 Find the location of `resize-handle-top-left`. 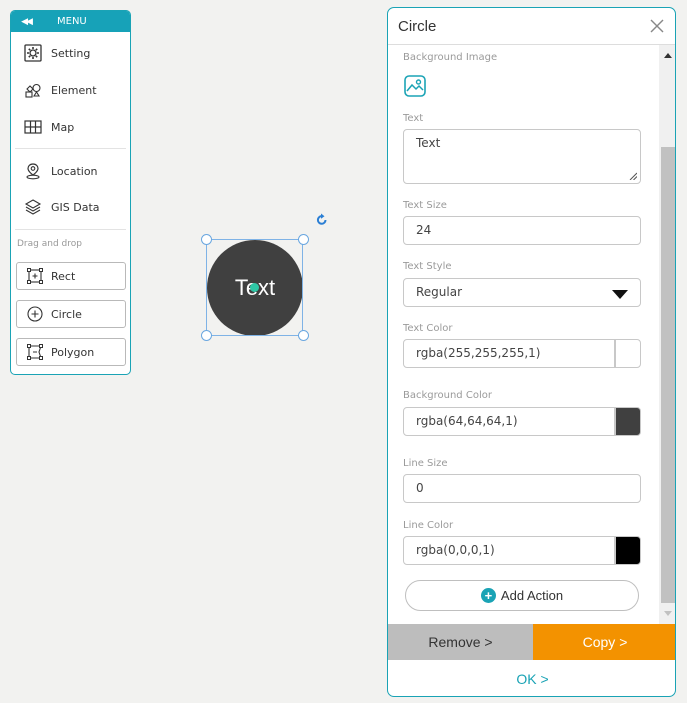

resize-handle-top-left is located at coordinates (206, 239).